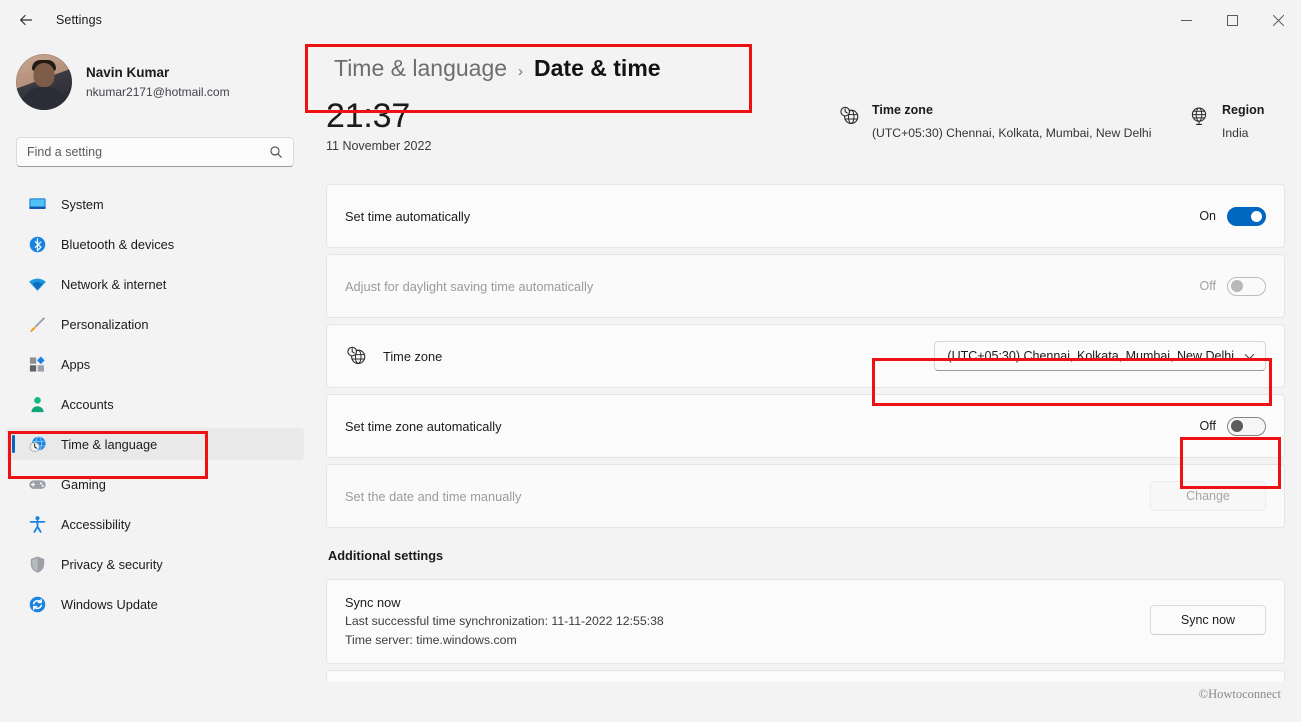  I want to click on set-time-automatically-label: Set time automatically, so click(408, 216).